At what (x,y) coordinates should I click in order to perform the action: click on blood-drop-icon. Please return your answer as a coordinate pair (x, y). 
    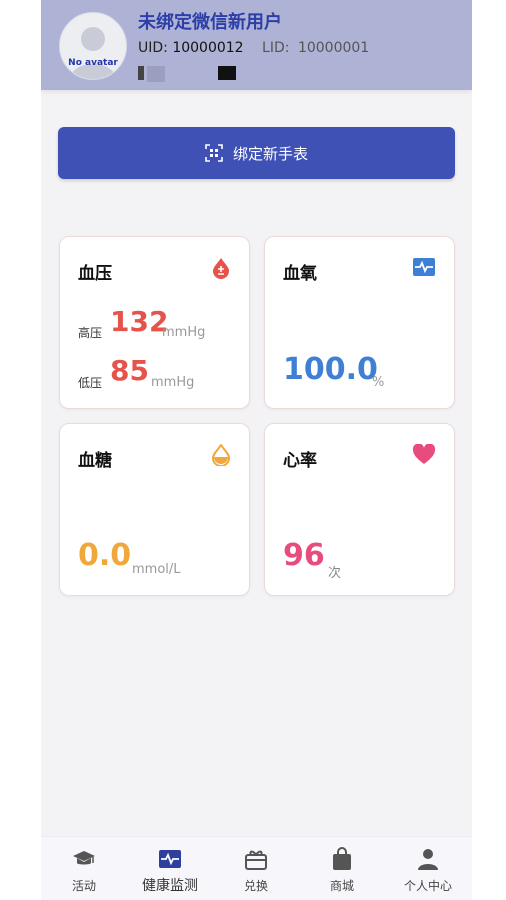
    Looking at the image, I should click on (221, 268).